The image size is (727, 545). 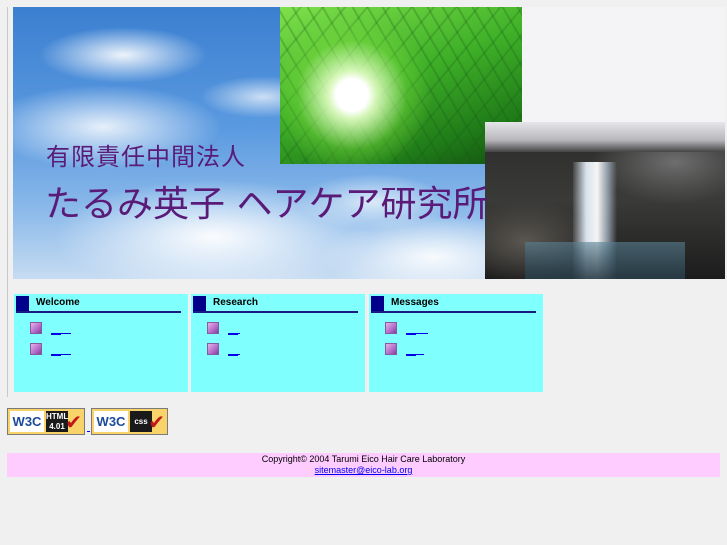 What do you see at coordinates (58, 302) in the screenshot?
I see `nav-heading-welcome: Welcome` at bounding box center [58, 302].